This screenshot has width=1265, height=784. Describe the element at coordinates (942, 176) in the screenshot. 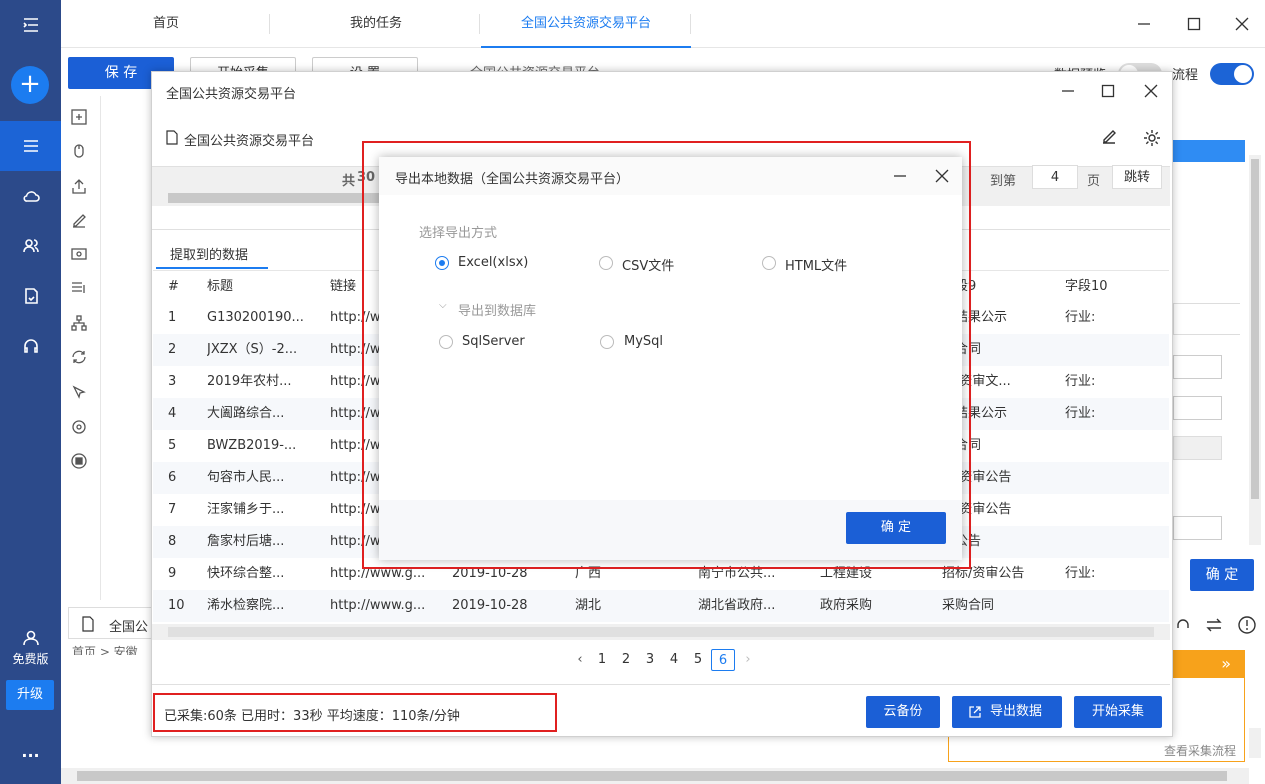

I see `dialog-close-icon` at that location.